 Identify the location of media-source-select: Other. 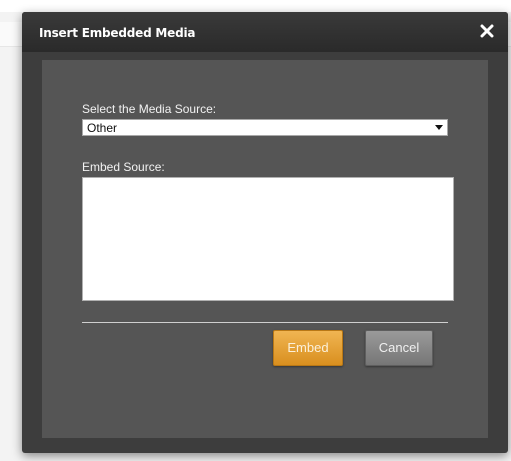
(265, 127).